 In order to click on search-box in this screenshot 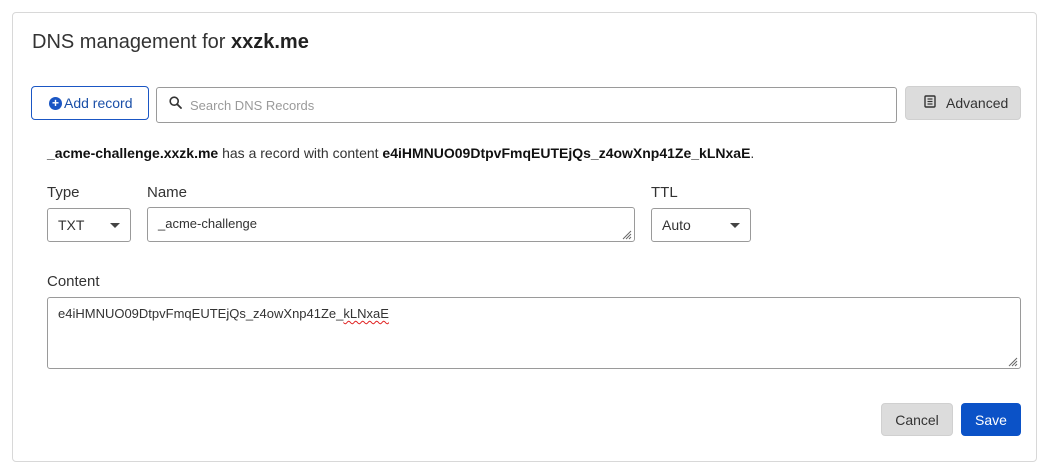, I will do `click(526, 105)`.